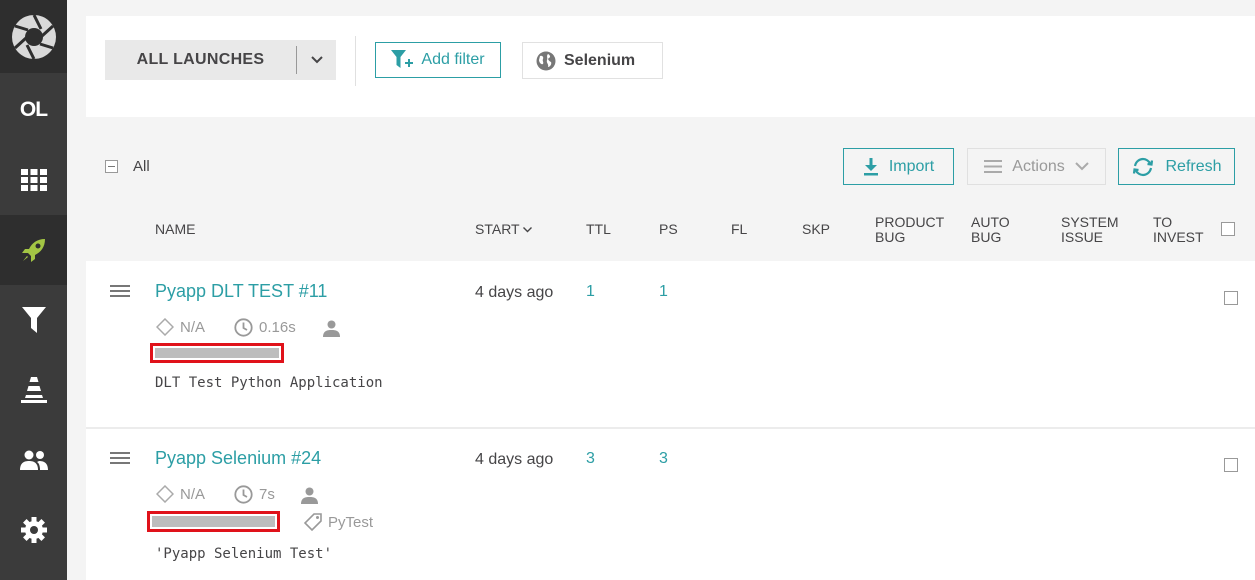 This screenshot has height=580, width=1255. What do you see at coordinates (816, 229) in the screenshot?
I see `column-header-skp: SKP` at bounding box center [816, 229].